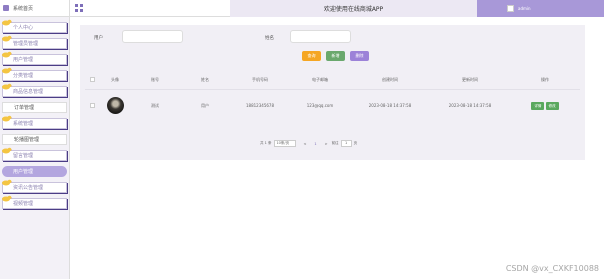 The width and height of the screenshot is (604, 279). What do you see at coordinates (390, 80) in the screenshot?
I see `col-header-created: 创建时间` at bounding box center [390, 80].